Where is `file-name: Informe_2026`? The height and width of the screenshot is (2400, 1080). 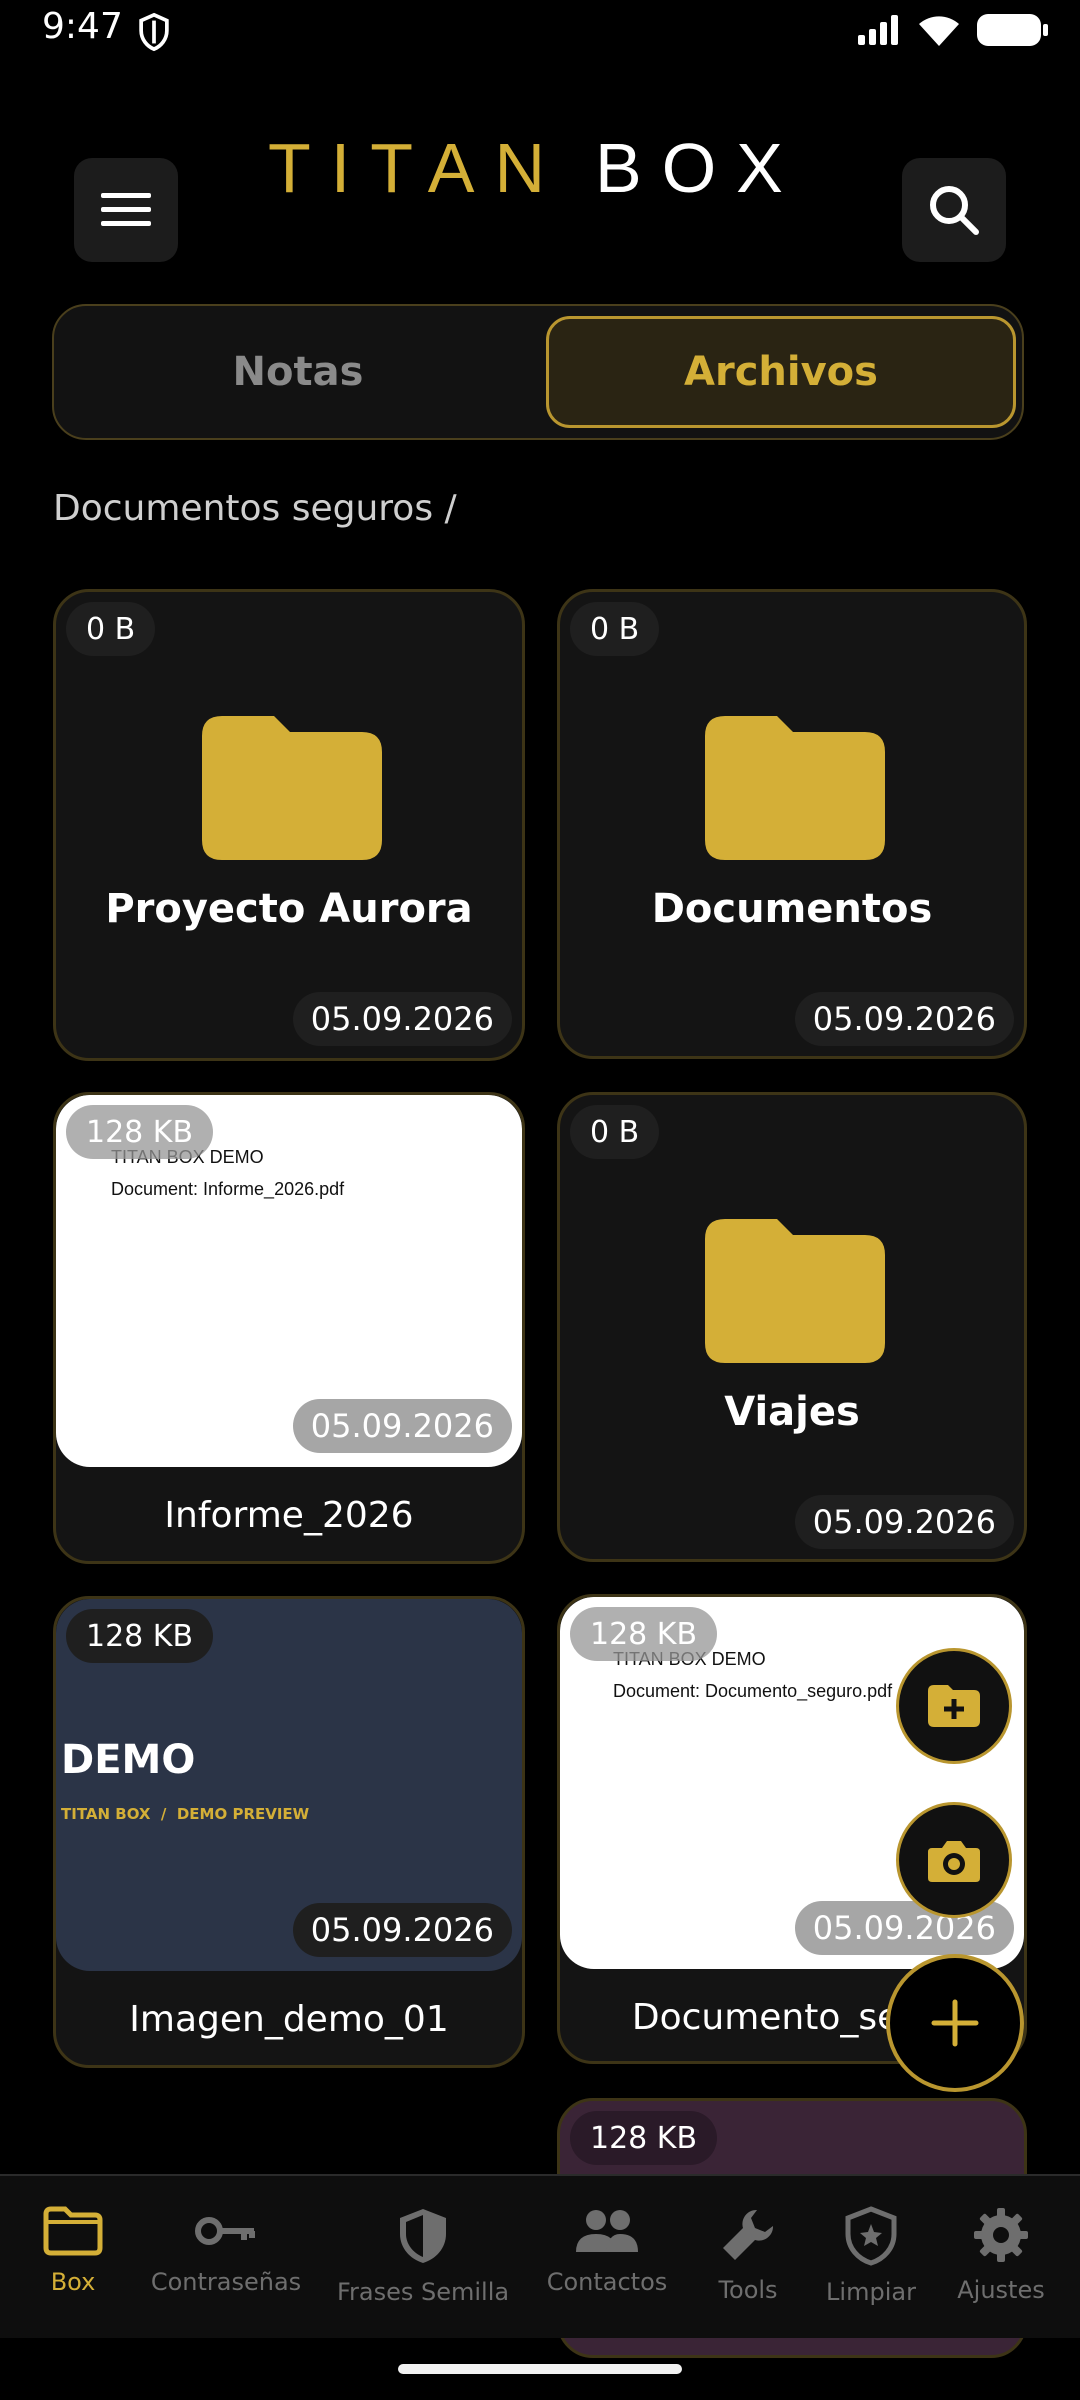 file-name: Informe_2026 is located at coordinates (289, 1515).